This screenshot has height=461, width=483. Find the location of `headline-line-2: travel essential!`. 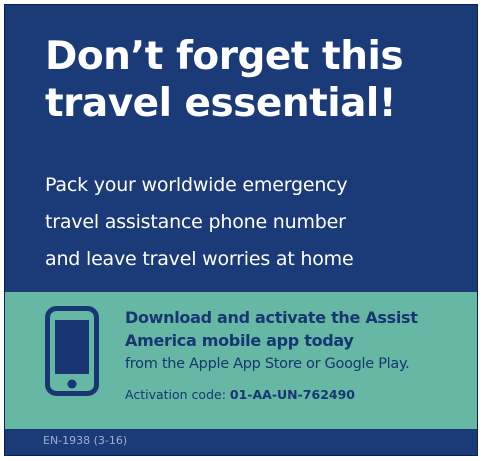

headline-line-2: travel essential! is located at coordinates (221, 103).